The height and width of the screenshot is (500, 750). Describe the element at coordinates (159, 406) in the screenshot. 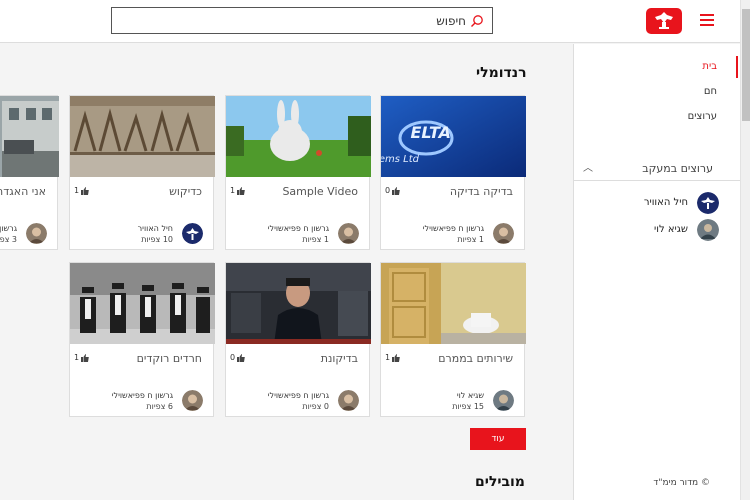

I see `view-count: 6 צפיות` at that location.